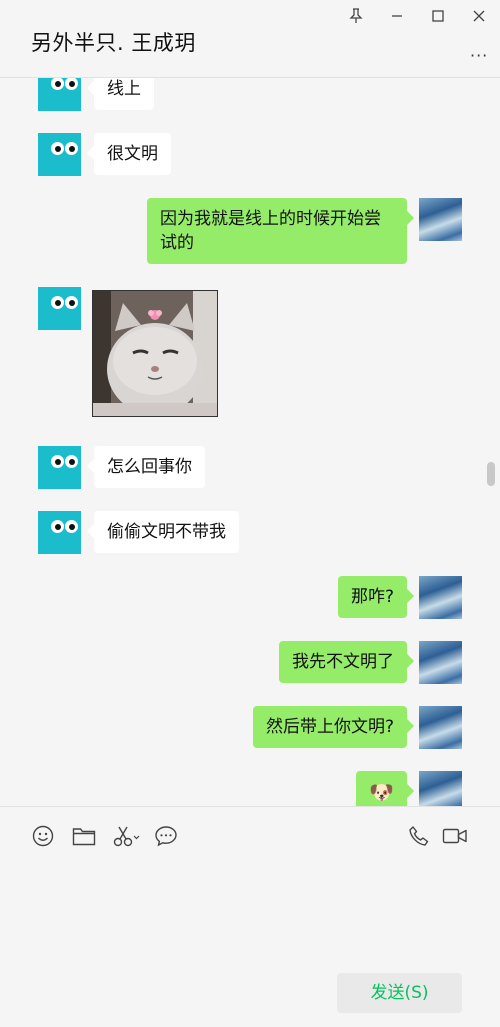 The height and width of the screenshot is (1027, 500). I want to click on message-bubble: 怎么回事你, so click(149, 467).